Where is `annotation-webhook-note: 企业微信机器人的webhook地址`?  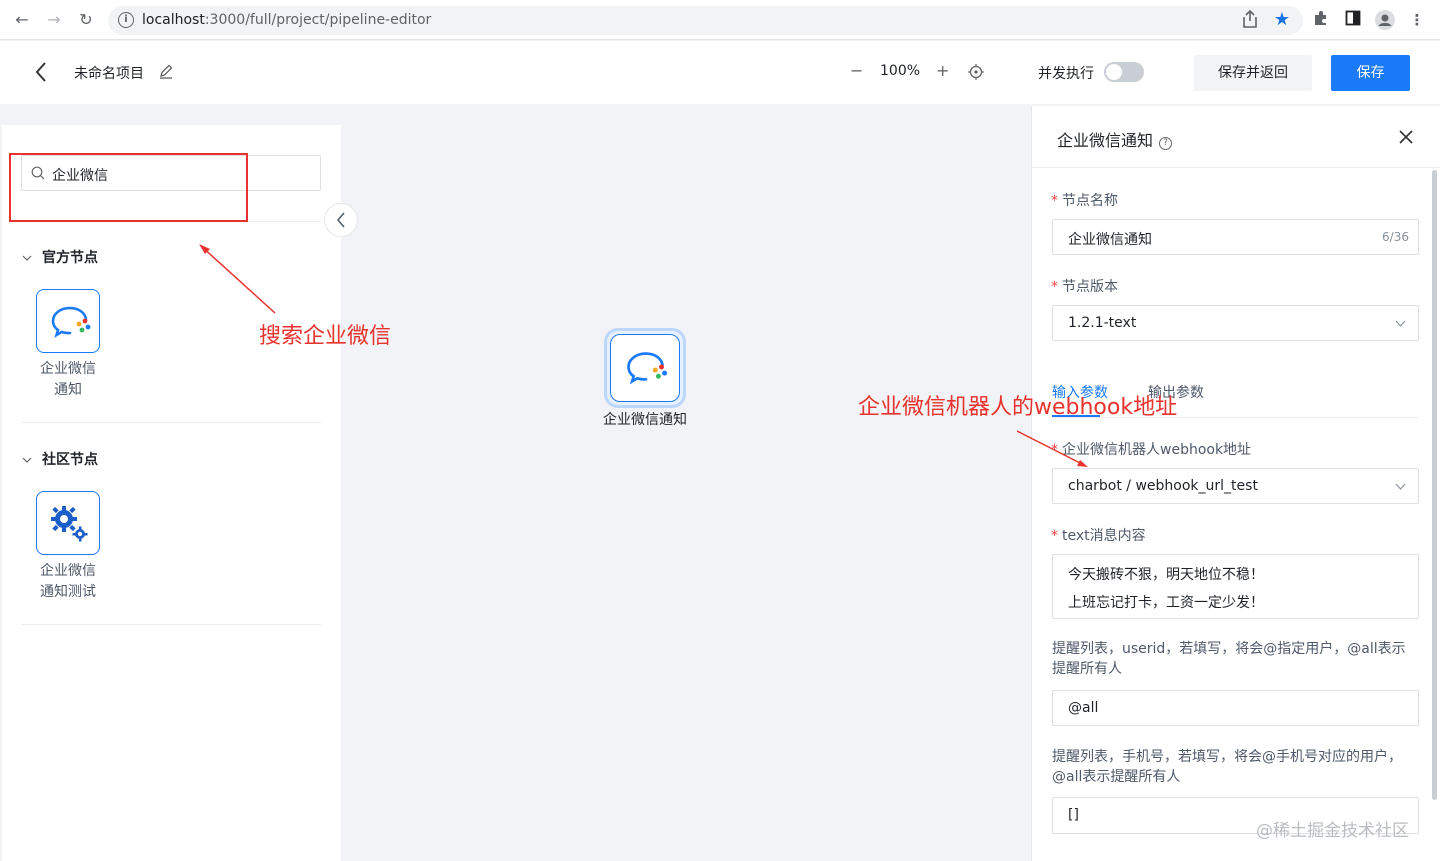 annotation-webhook-note: 企业微信机器人的webhook地址 is located at coordinates (1018, 407).